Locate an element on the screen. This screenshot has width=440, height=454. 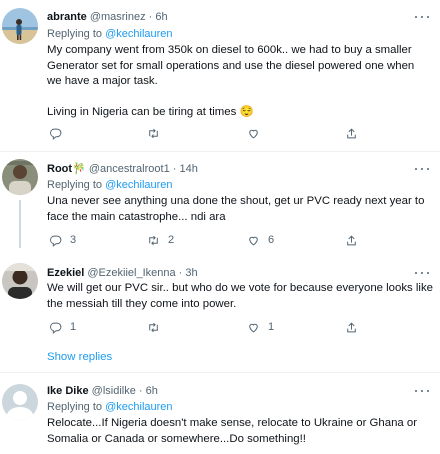
reply-button: 1 is located at coordinates (62, 327).